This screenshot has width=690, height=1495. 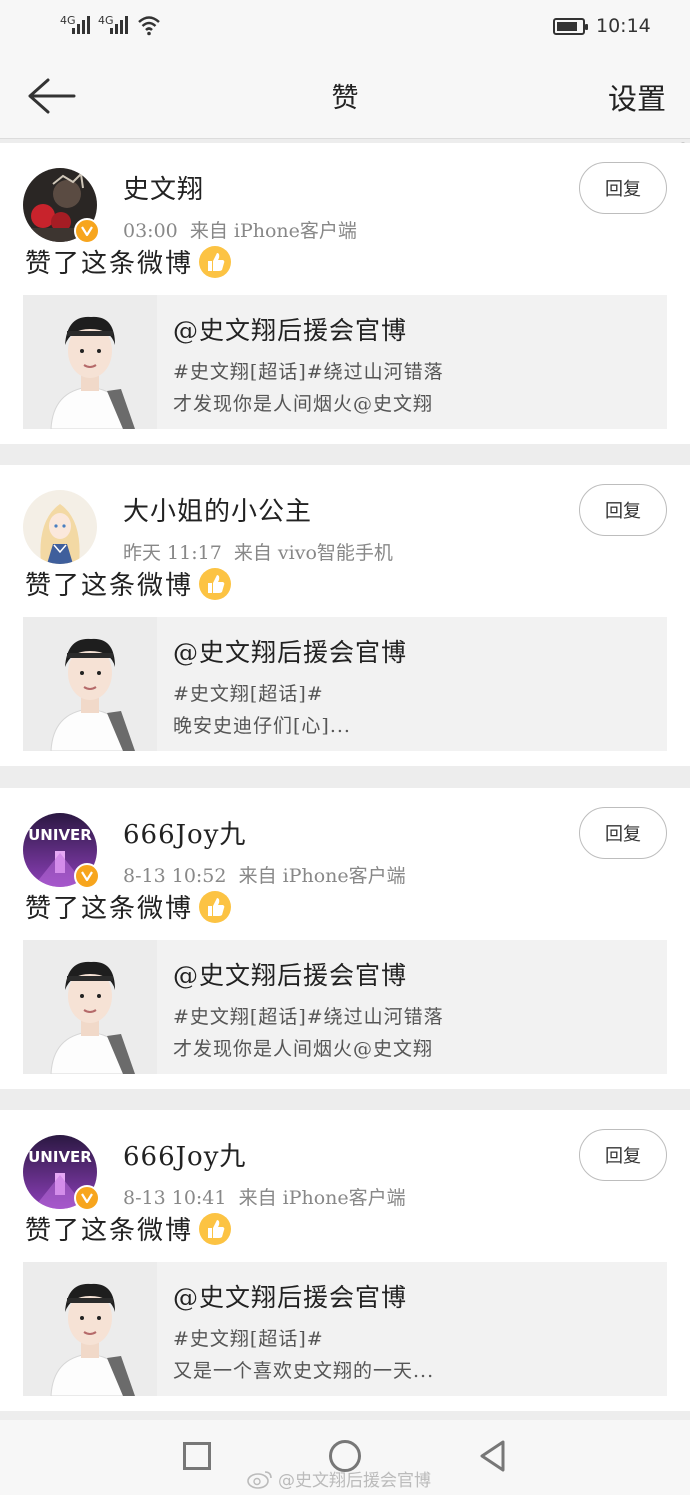 What do you see at coordinates (163, 187) in the screenshot?
I see `username: 史文翔` at bounding box center [163, 187].